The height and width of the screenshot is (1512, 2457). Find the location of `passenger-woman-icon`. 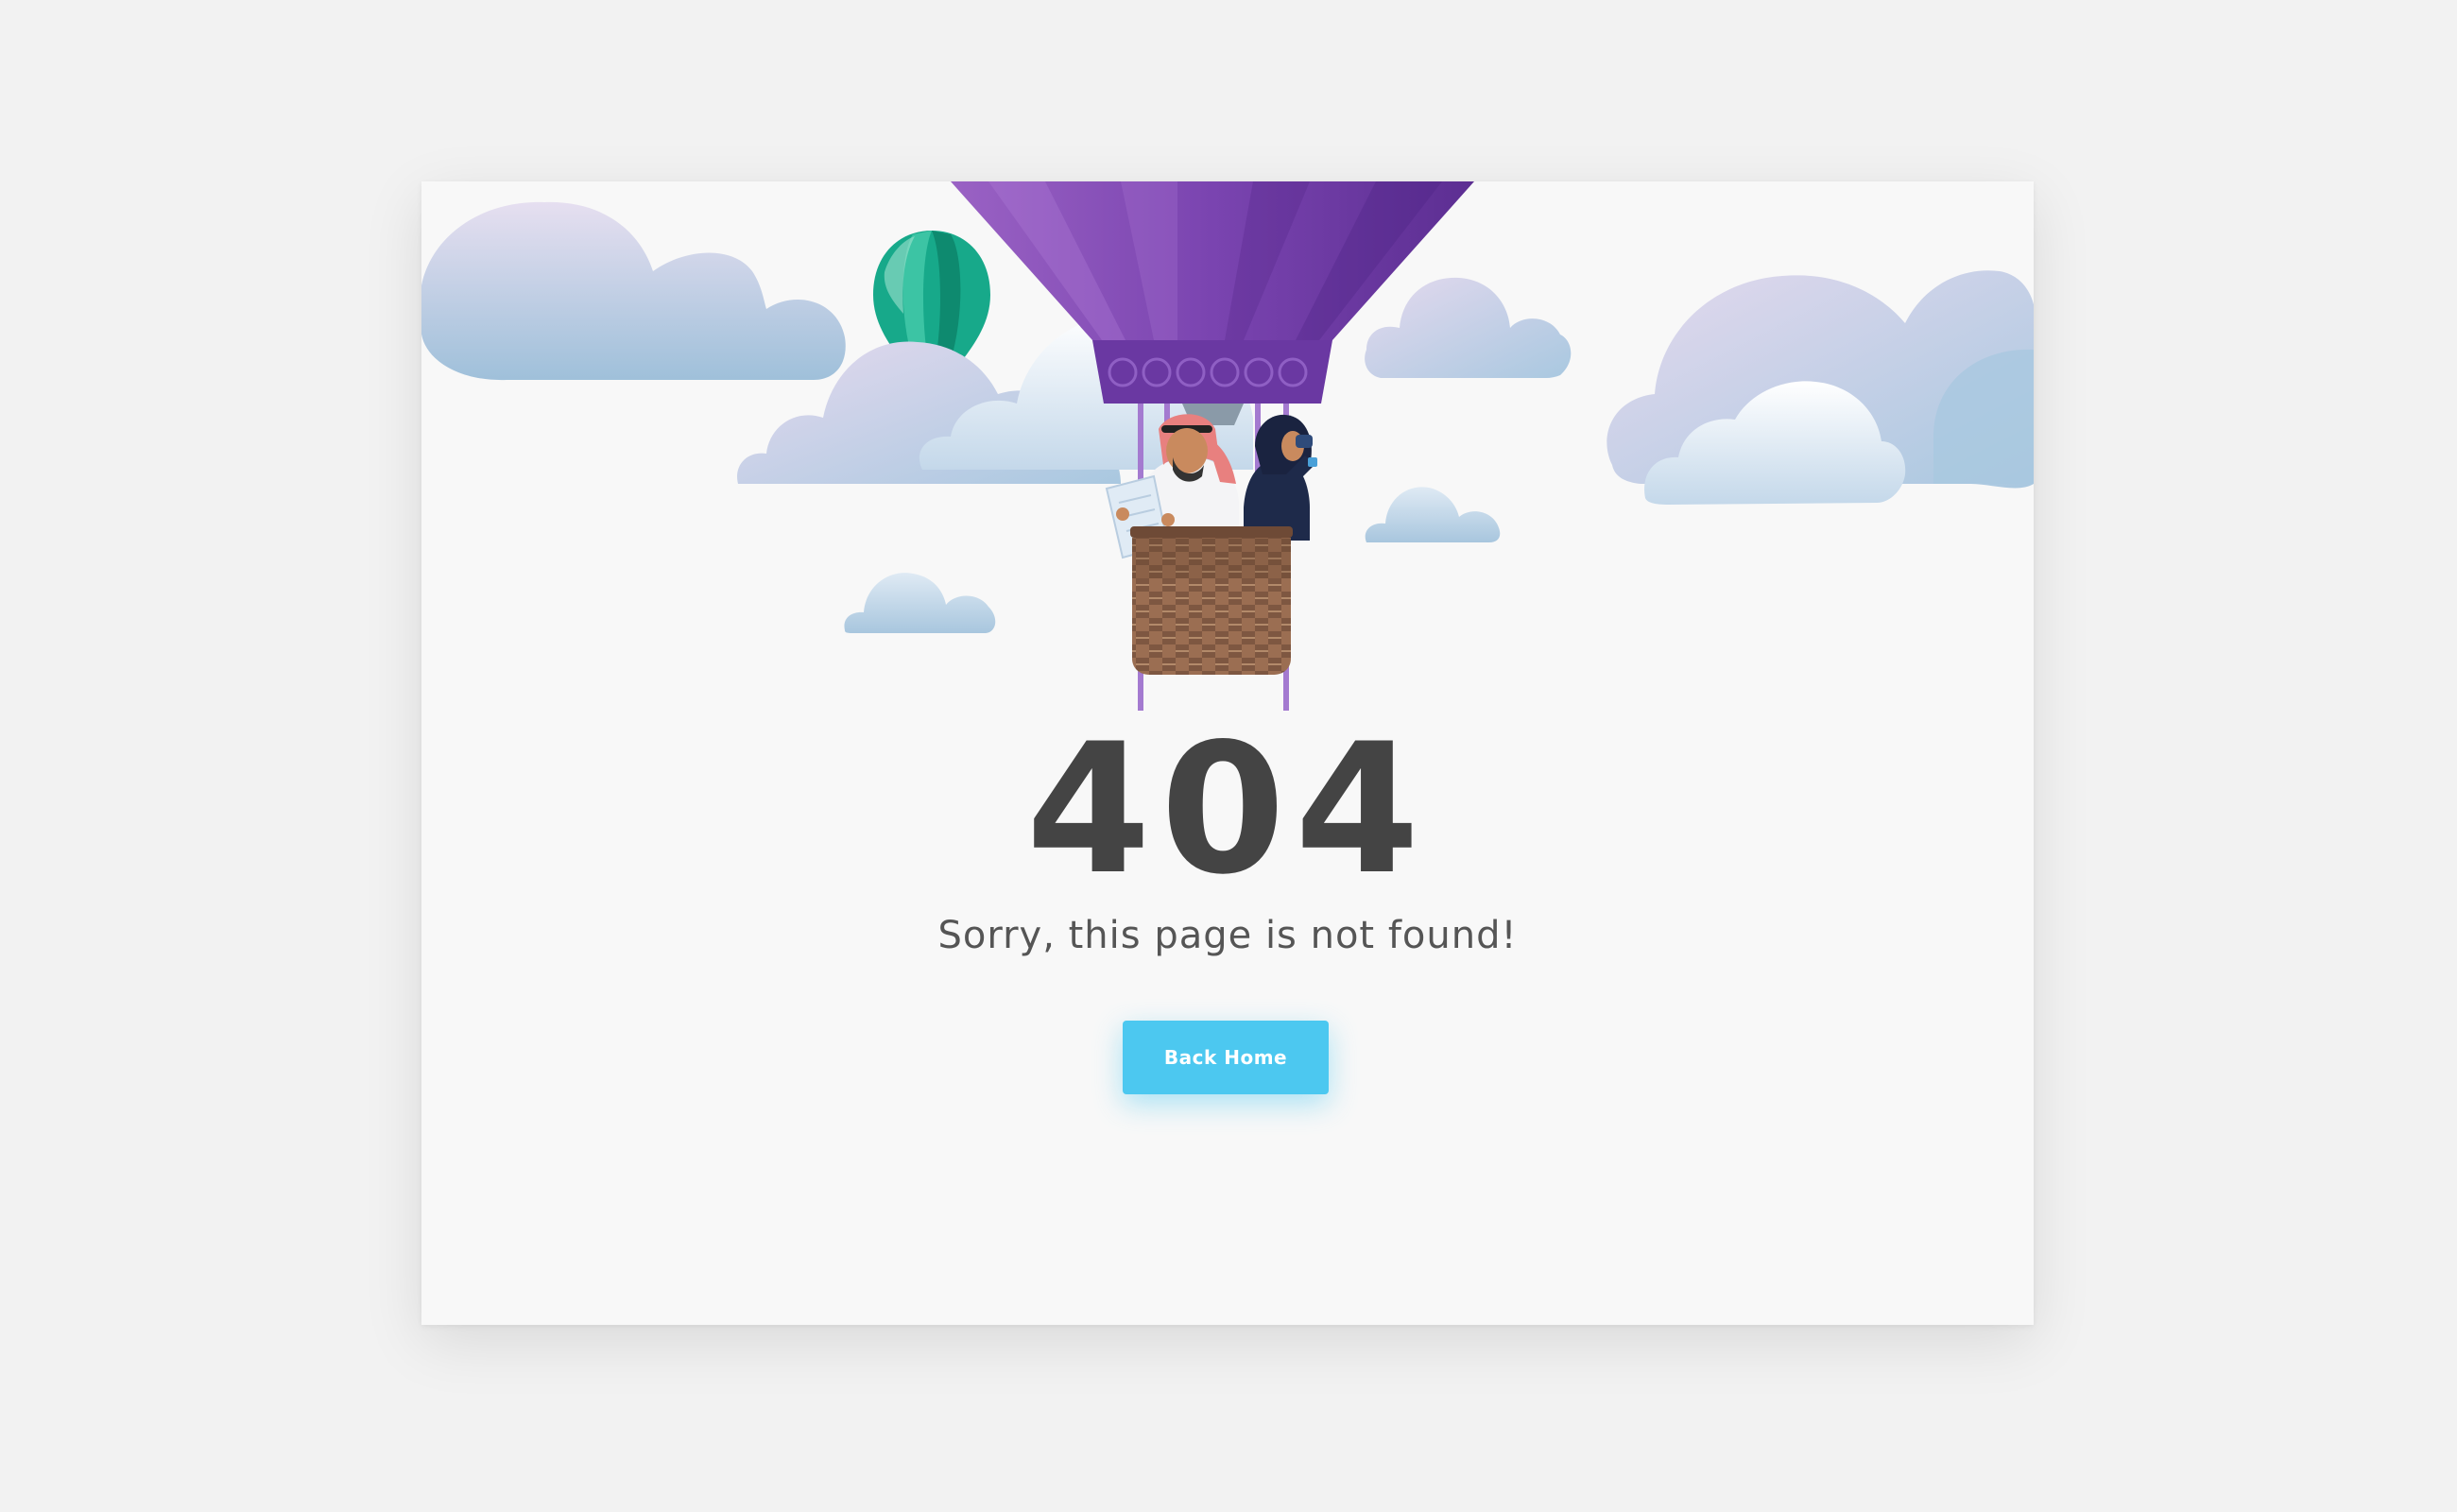

passenger-woman-icon is located at coordinates (1280, 477).